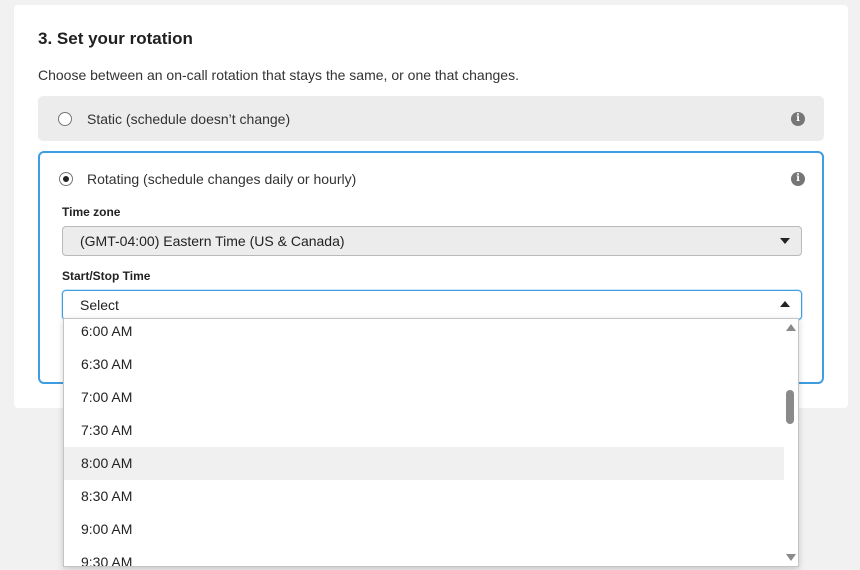  I want to click on time-option: 6:00 AM, so click(424, 333).